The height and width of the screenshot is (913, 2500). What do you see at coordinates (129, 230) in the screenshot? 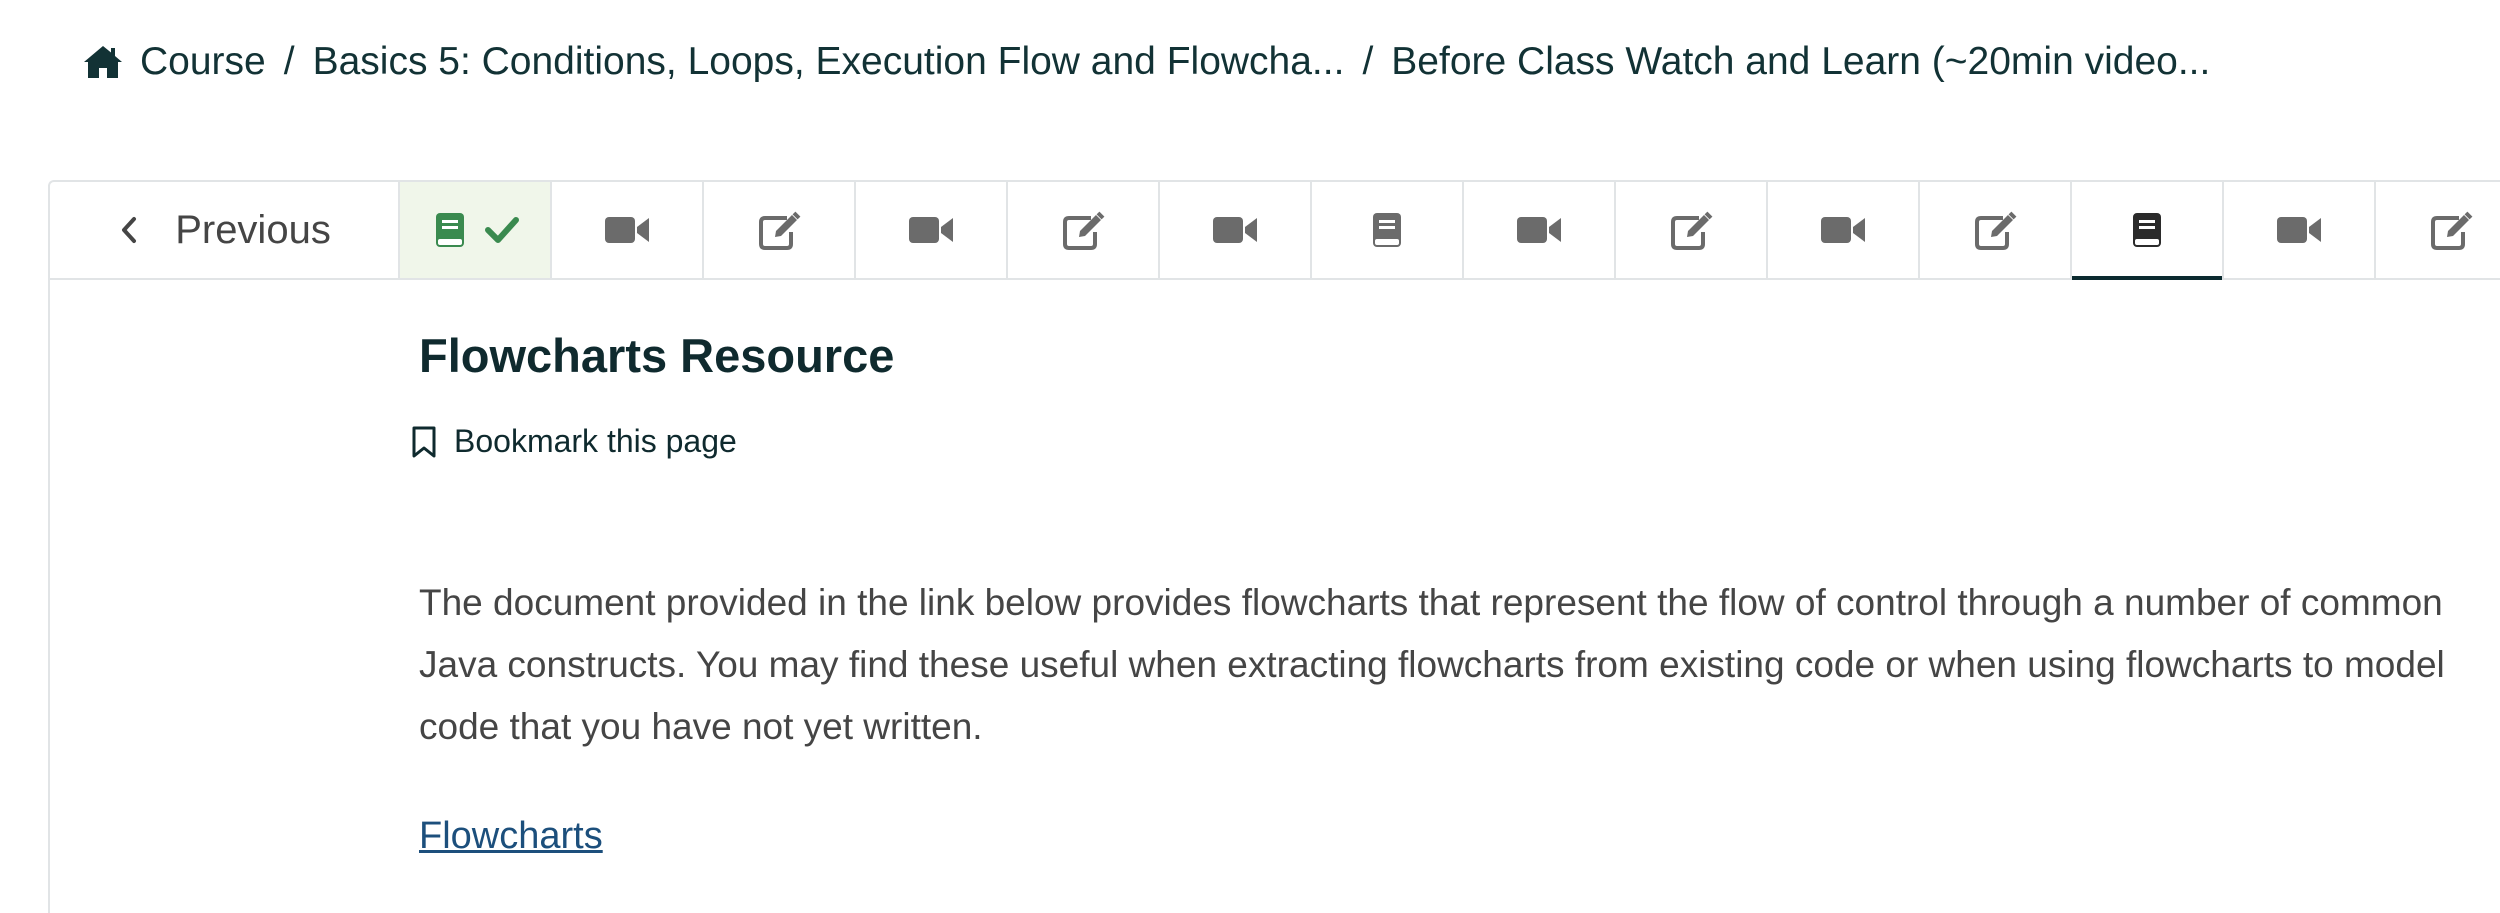
I see `chevron-left-icon` at bounding box center [129, 230].